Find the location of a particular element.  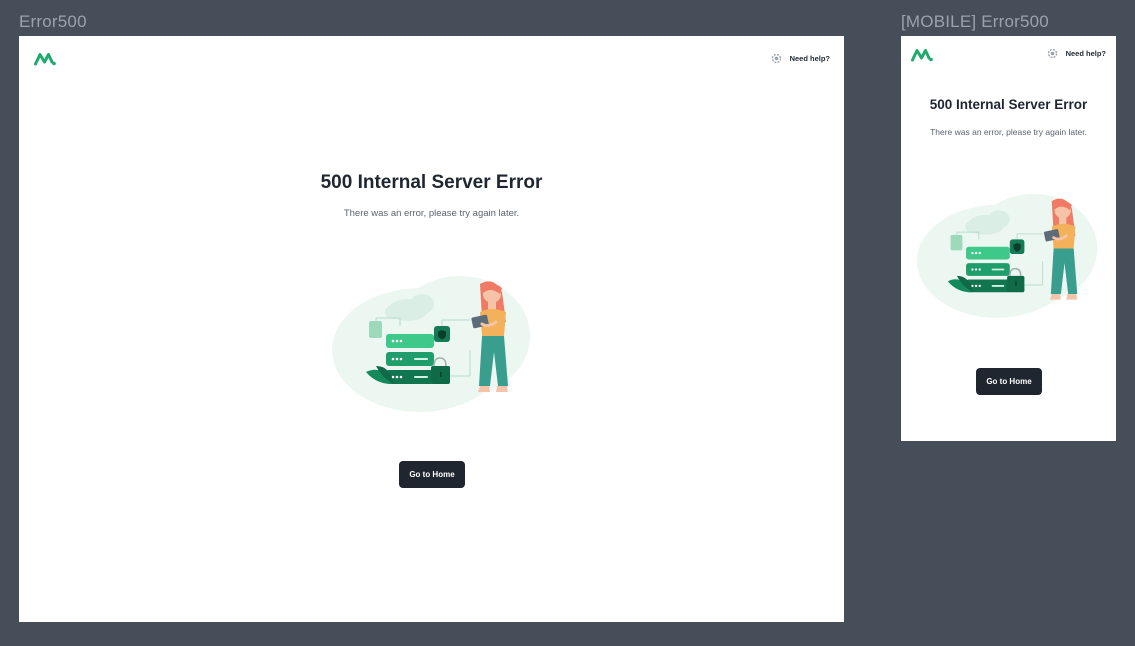

mobile-frame-label: [MOBILE] Error500 is located at coordinates (975, 21).